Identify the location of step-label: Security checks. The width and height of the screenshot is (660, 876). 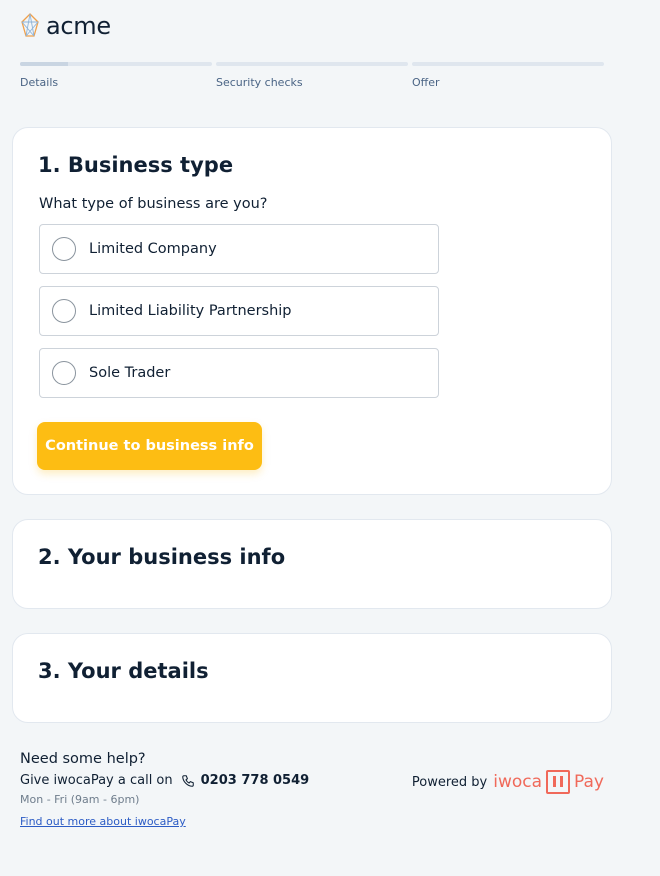
(259, 82).